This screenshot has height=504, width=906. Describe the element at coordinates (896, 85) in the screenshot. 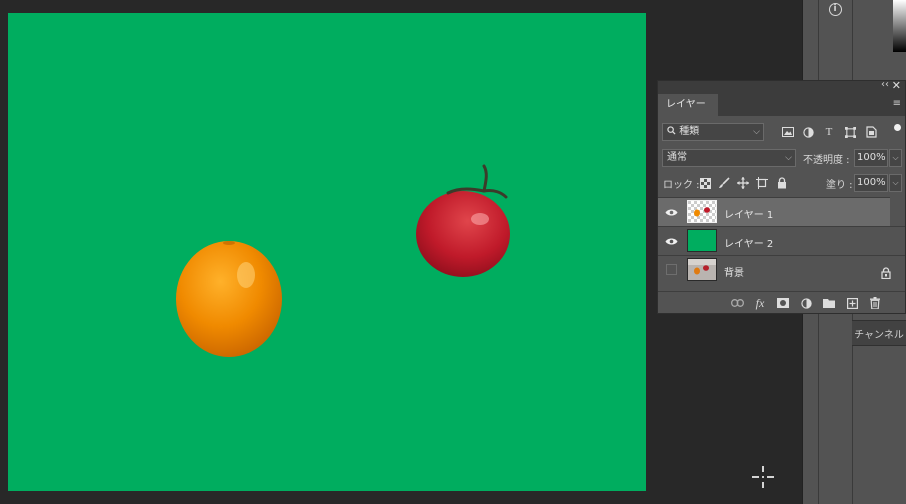

I see `close-icon: ✕` at that location.